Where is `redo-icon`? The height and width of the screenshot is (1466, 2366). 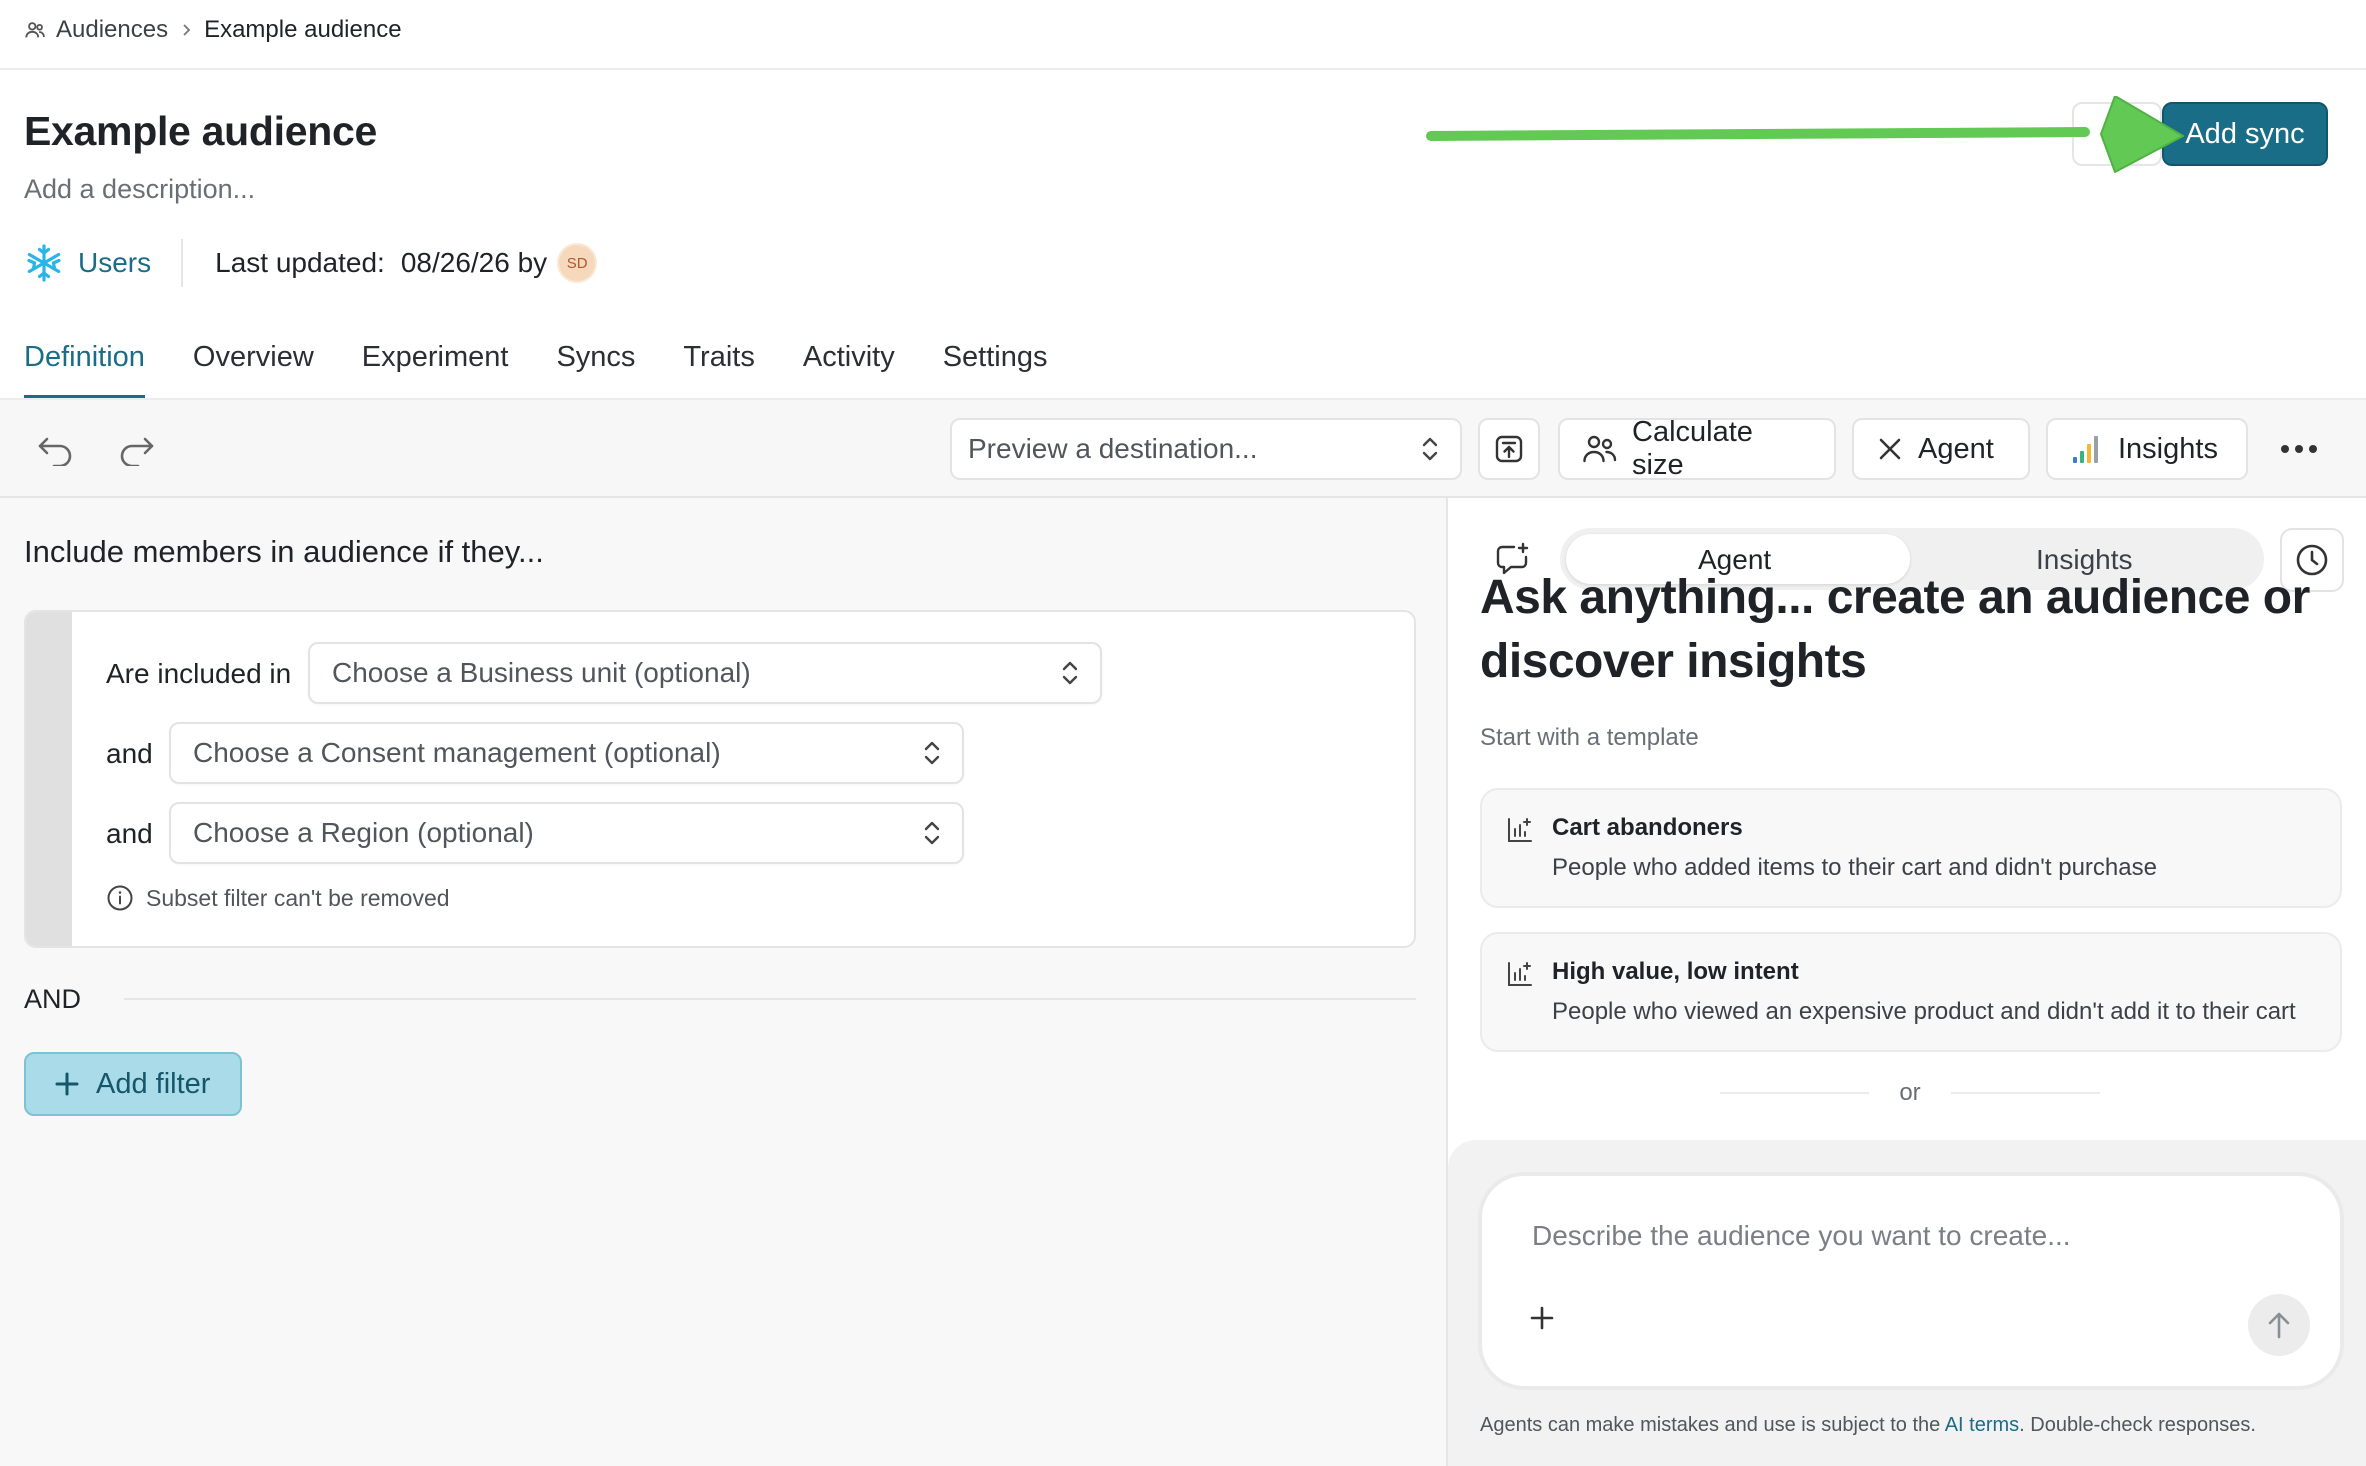
redo-icon is located at coordinates (136, 450).